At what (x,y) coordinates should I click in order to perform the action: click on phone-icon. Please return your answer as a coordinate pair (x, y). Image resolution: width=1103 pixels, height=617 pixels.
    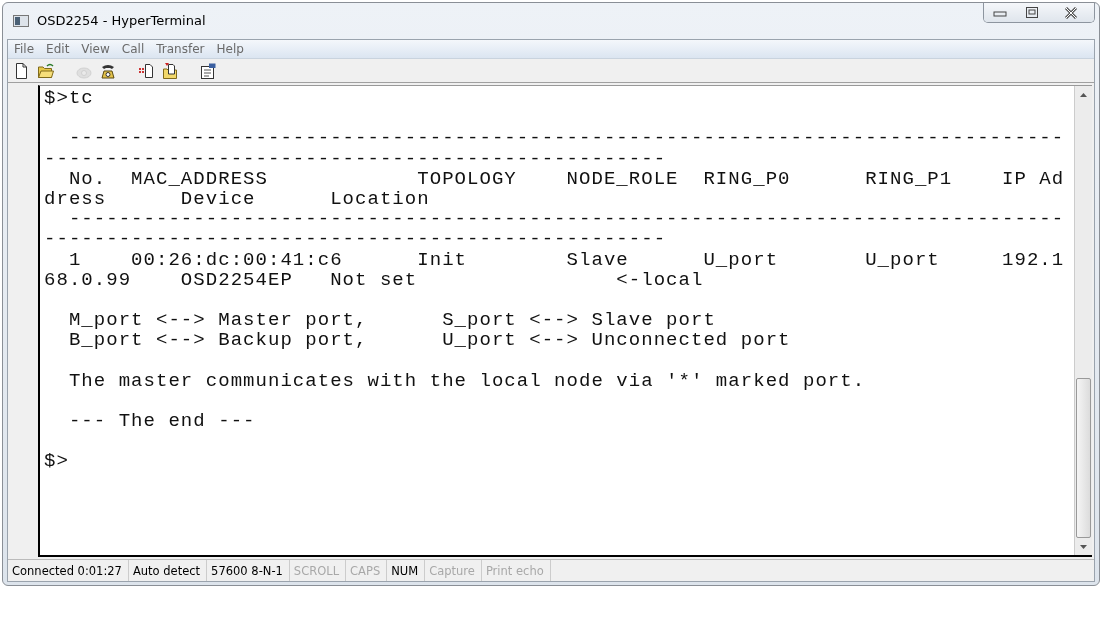
    Looking at the image, I should click on (108, 70).